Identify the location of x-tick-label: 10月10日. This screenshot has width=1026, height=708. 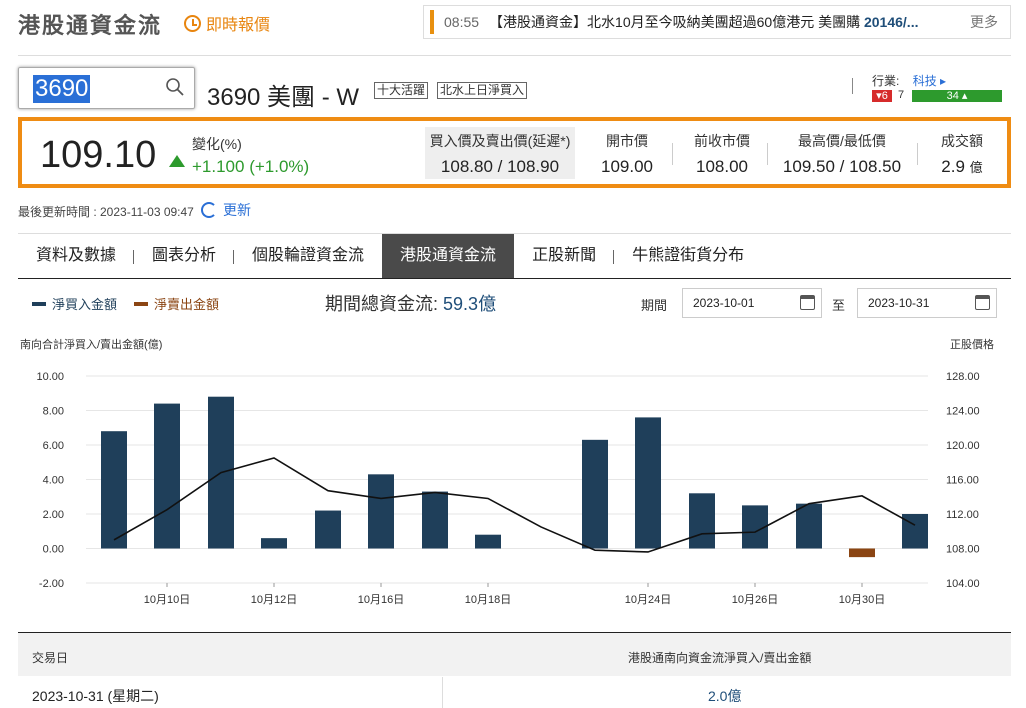
(167, 600).